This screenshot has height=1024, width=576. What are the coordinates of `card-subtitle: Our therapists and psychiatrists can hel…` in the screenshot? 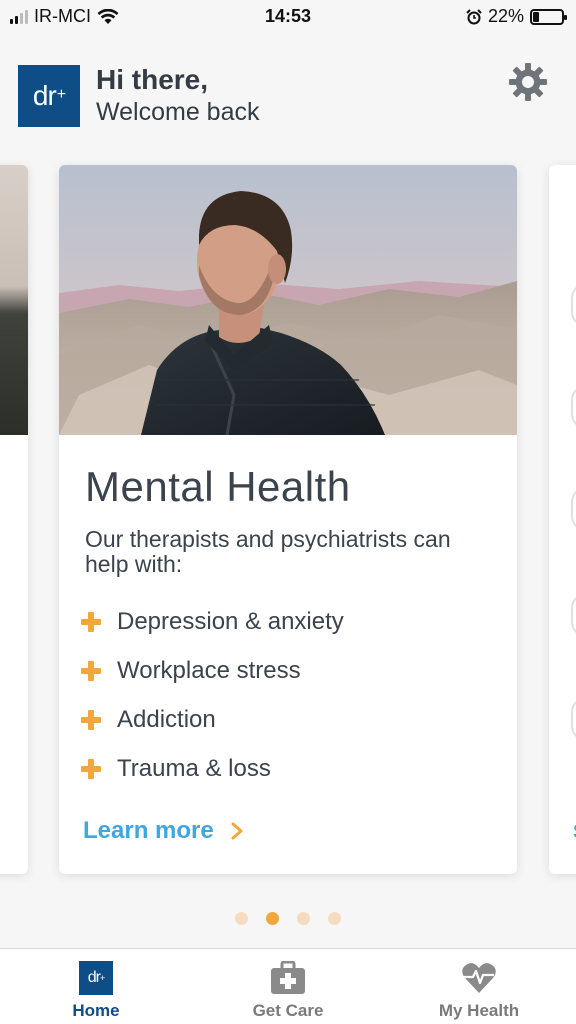 It's located at (268, 551).